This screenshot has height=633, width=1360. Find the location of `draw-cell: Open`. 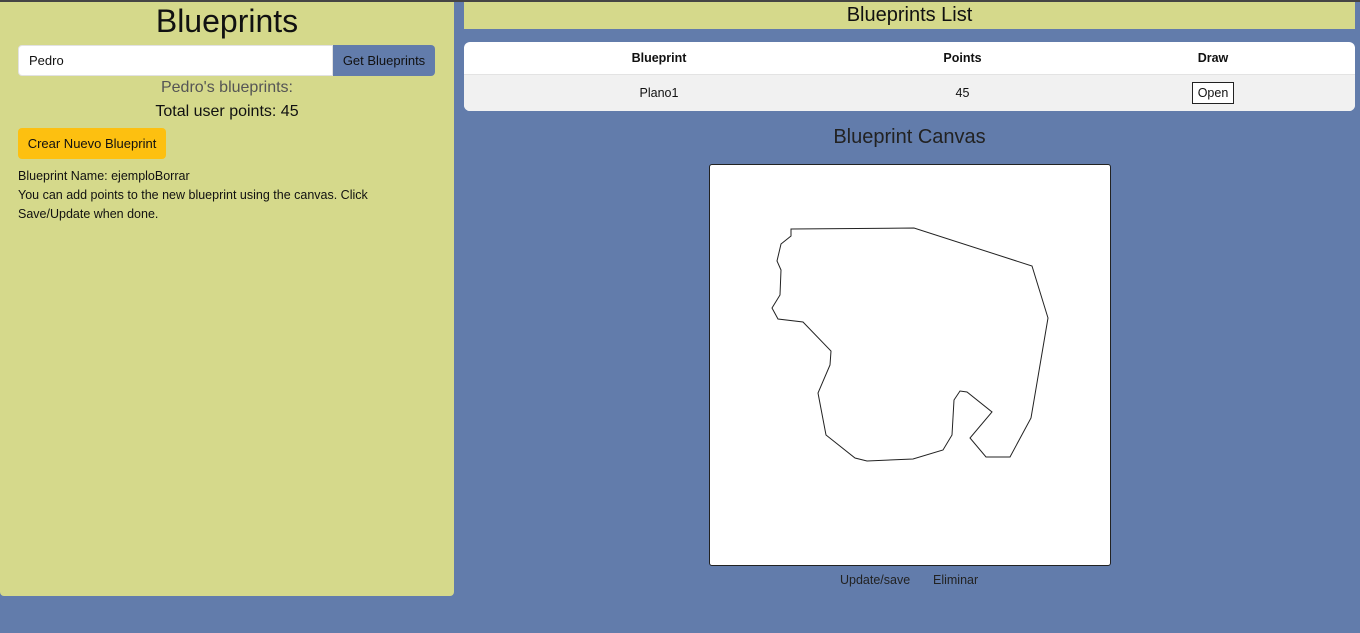

draw-cell: Open is located at coordinates (1213, 92).